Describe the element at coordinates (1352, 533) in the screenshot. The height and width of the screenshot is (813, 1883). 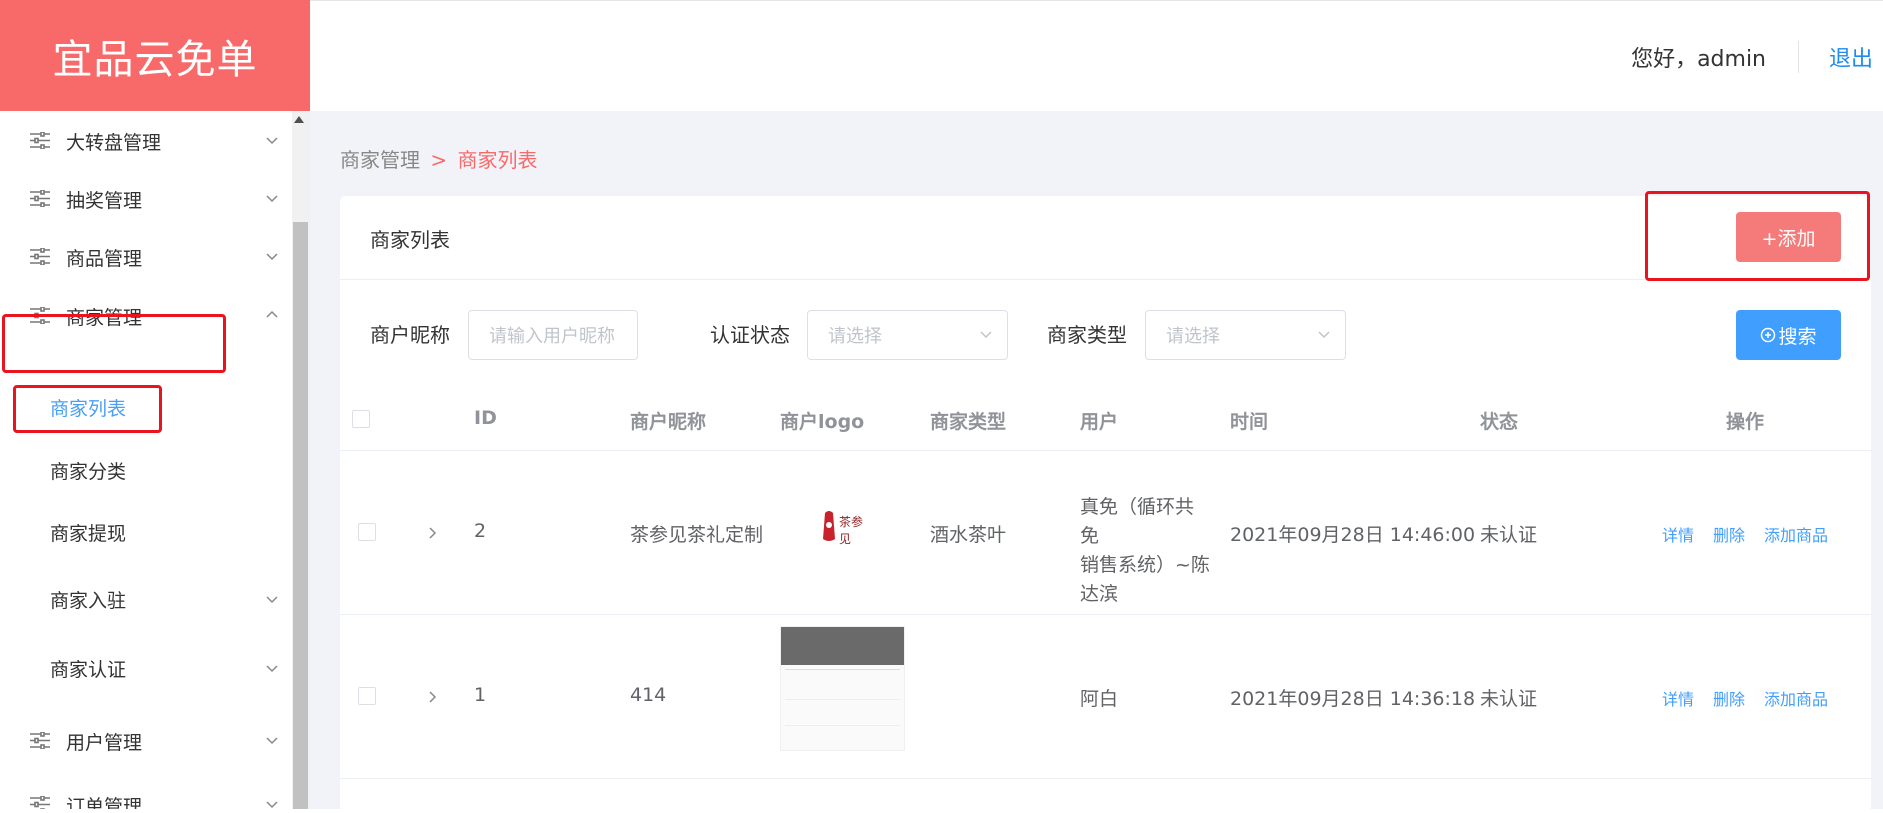
I see `cell-time: 2021年09月28日 14:46:00` at that location.